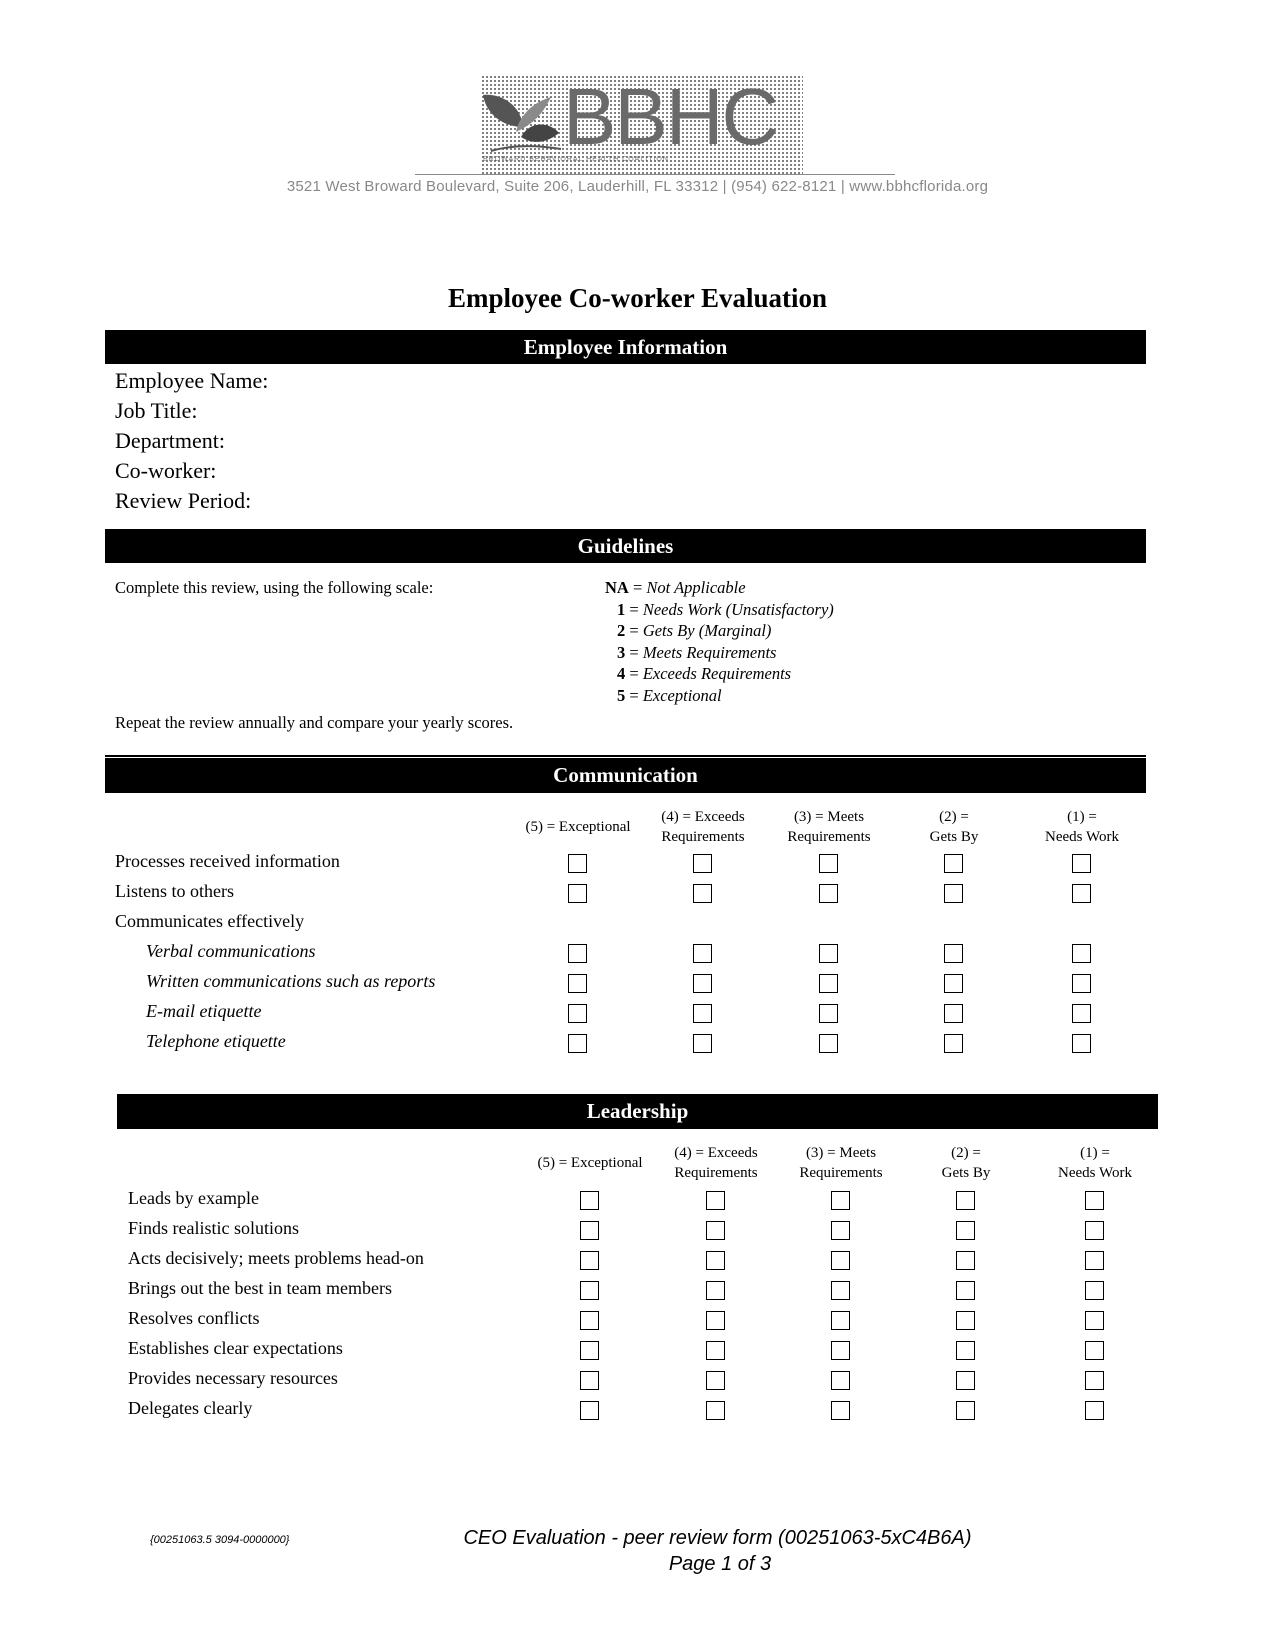 This screenshot has width=1275, height=1650. What do you see at coordinates (738, 609) in the screenshot?
I see `scale-meaning: Needs Work (Unsatisfactory)` at bounding box center [738, 609].